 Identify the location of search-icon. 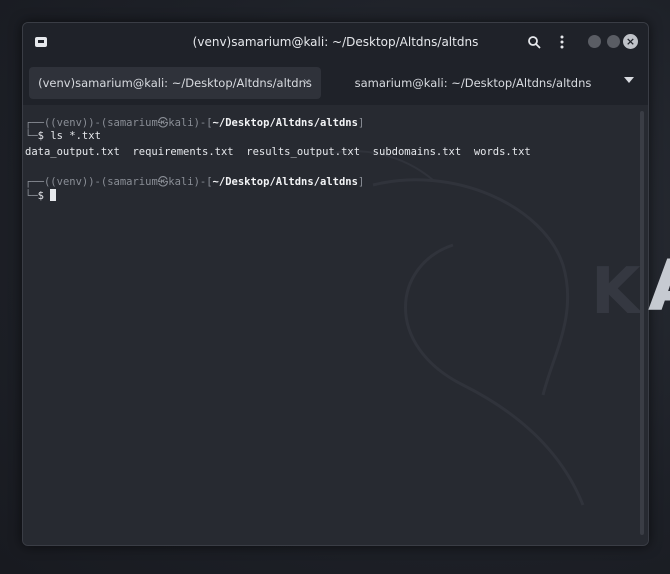
(534, 42).